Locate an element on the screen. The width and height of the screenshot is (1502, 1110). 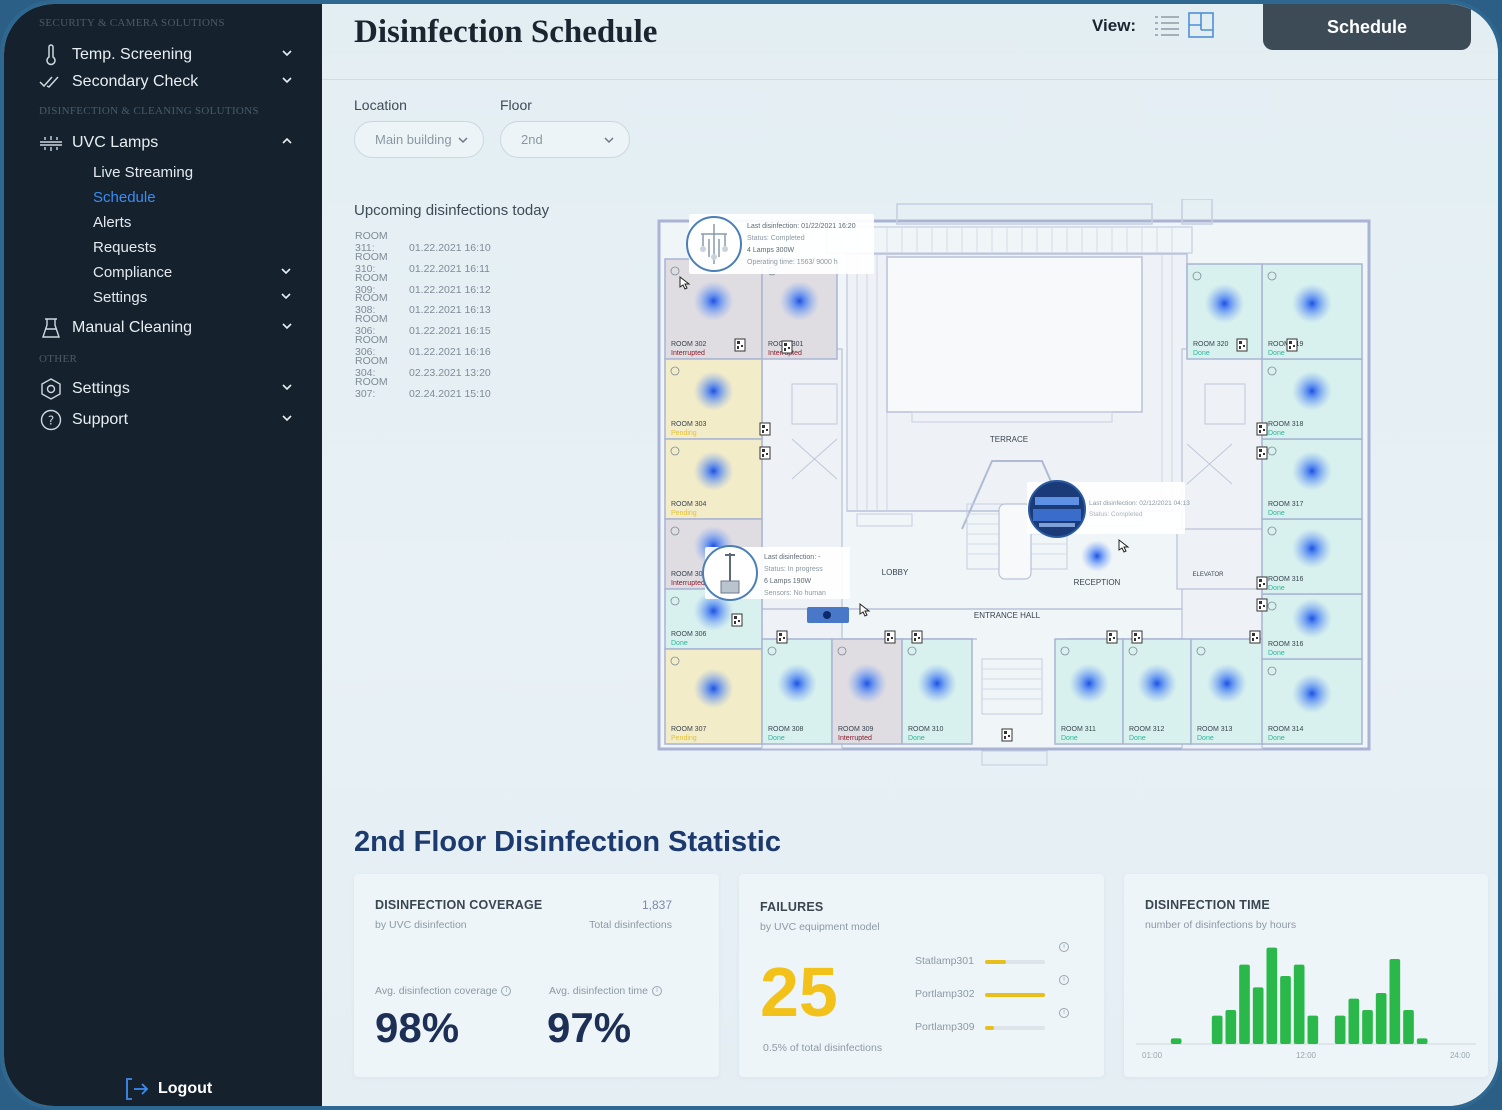
room-name: ROOM 307 is located at coordinates (689, 729).